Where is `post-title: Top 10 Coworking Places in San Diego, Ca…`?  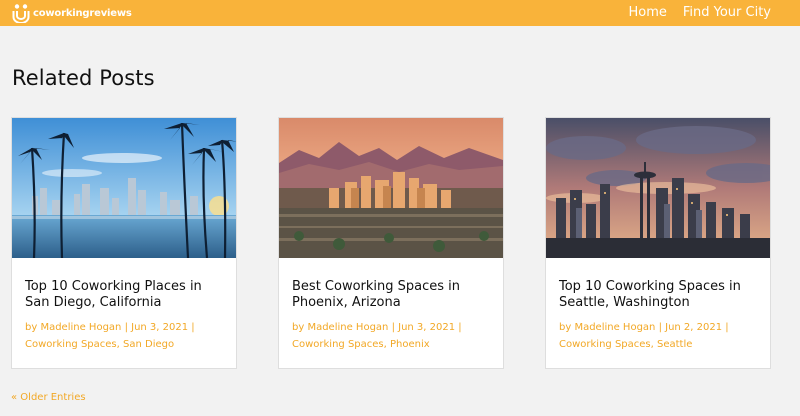
post-title: Top 10 Coworking Places in San Diego, Ca… is located at coordinates (125, 295).